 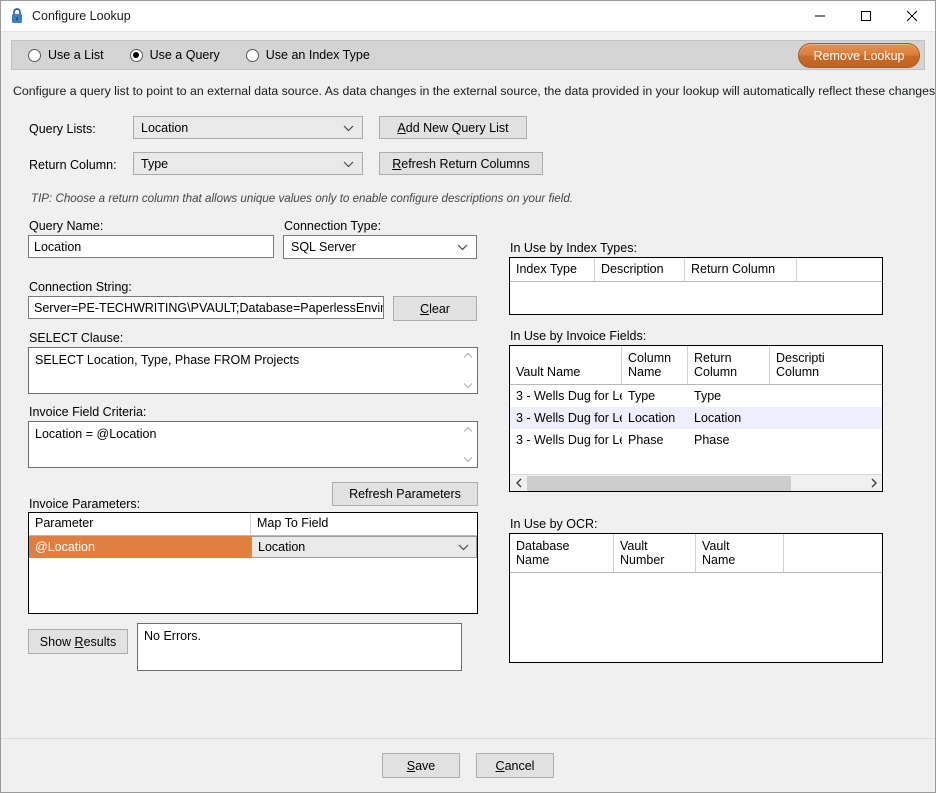 What do you see at coordinates (578, 336) in the screenshot?
I see `in-use-invoice-fields-label: In Use by Invoice Fields:` at bounding box center [578, 336].